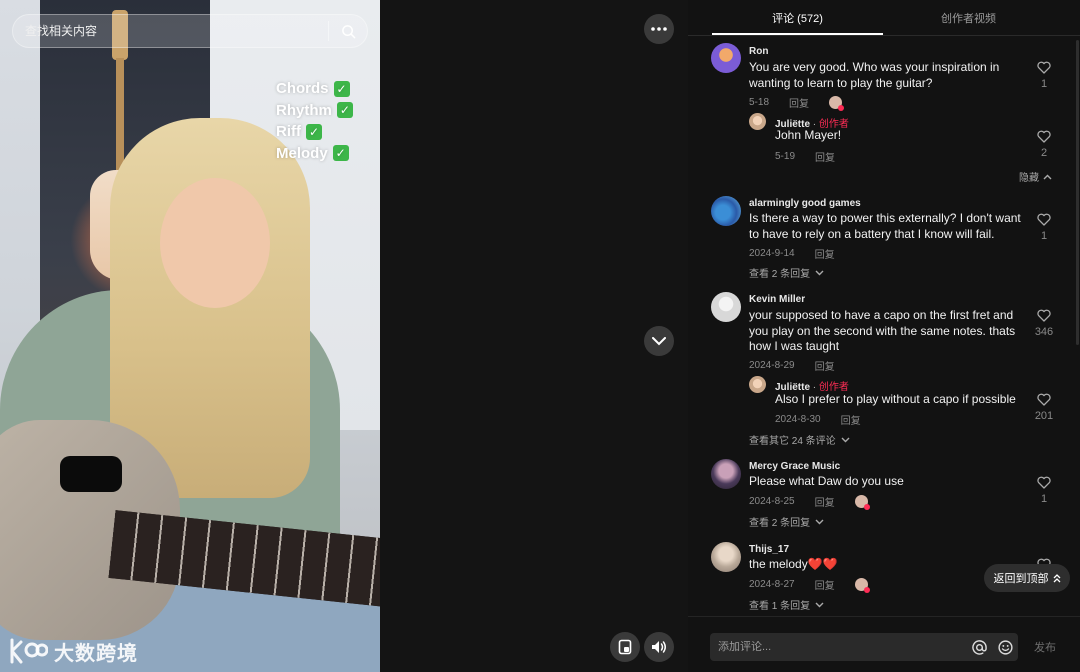  What do you see at coordinates (809, 585) in the screenshot?
I see `comment-meta: 2024-8-27 回复` at bounding box center [809, 585].